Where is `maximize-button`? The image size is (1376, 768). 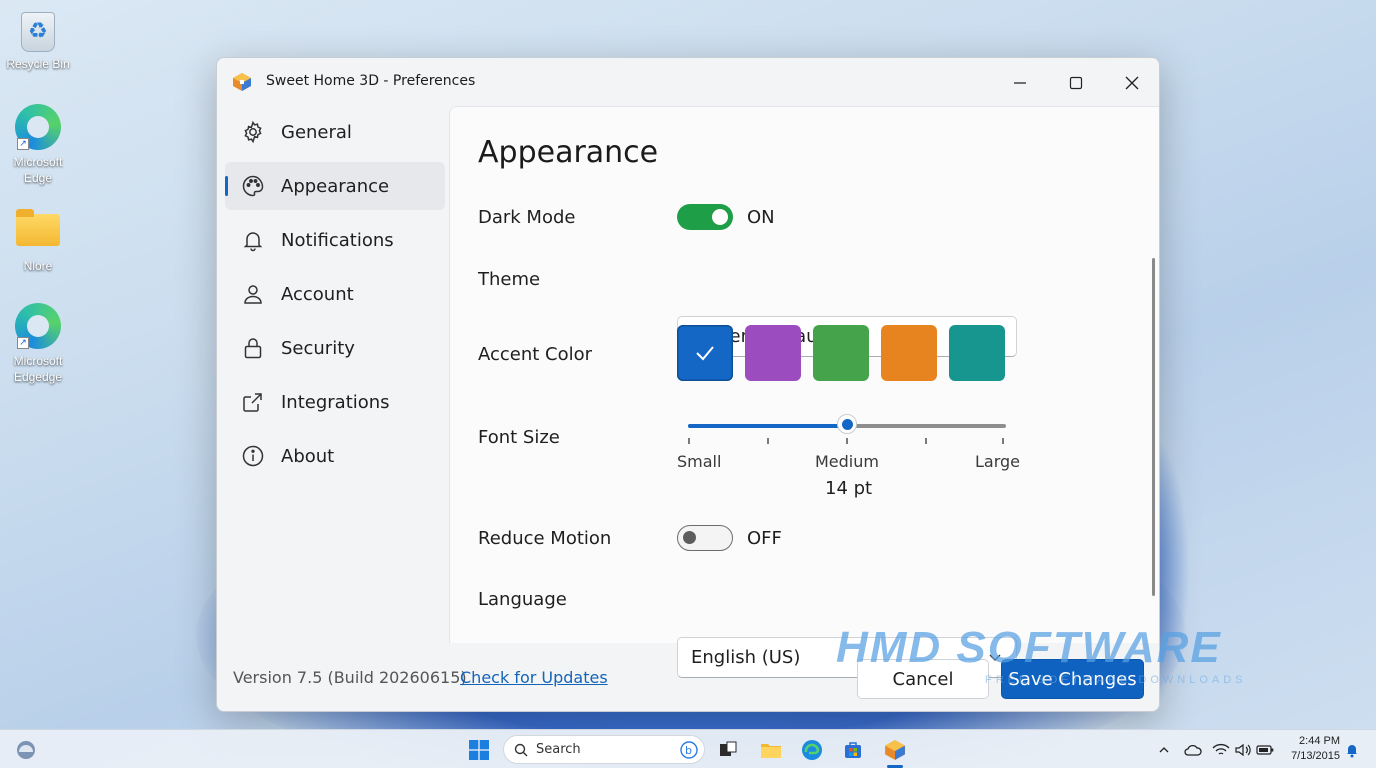
maximize-button is located at coordinates (1076, 83).